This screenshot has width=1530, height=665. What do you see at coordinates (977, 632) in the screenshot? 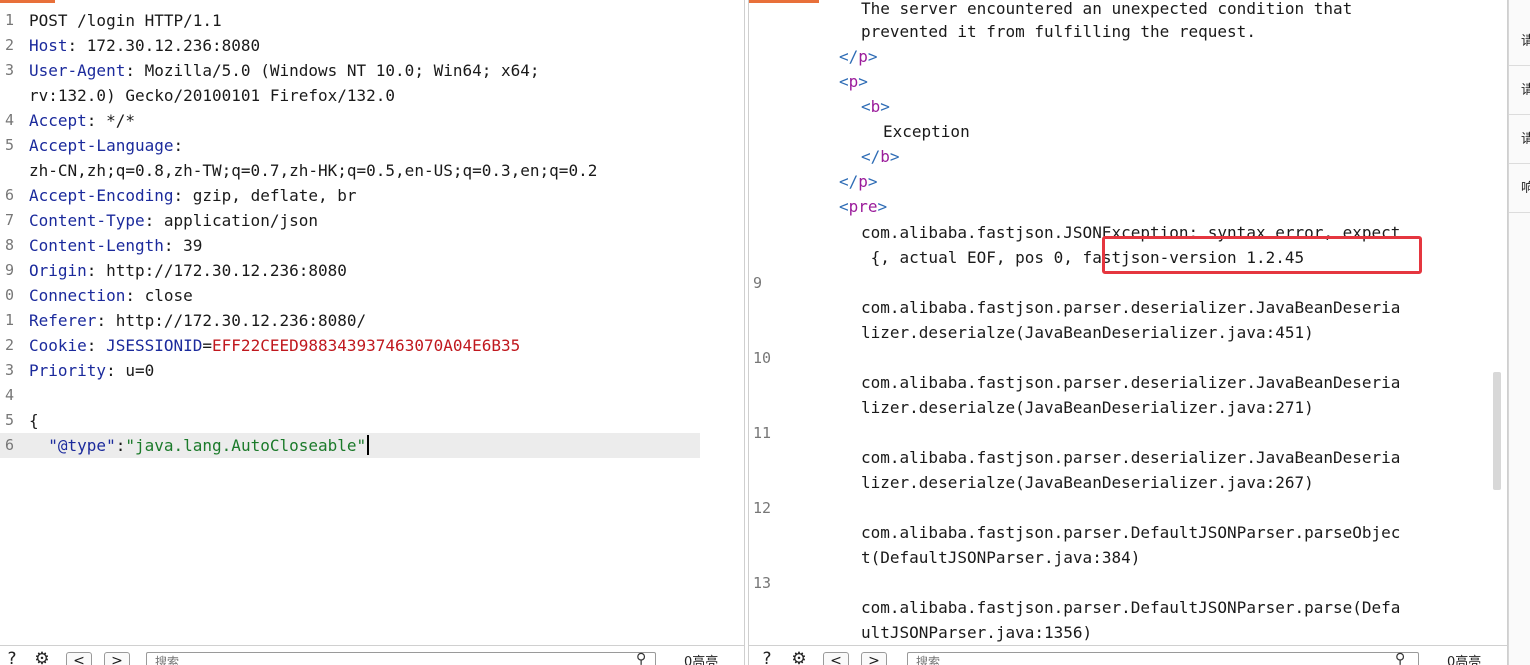
I see `line-text: ultJSONParser.java:1356)` at bounding box center [977, 632].